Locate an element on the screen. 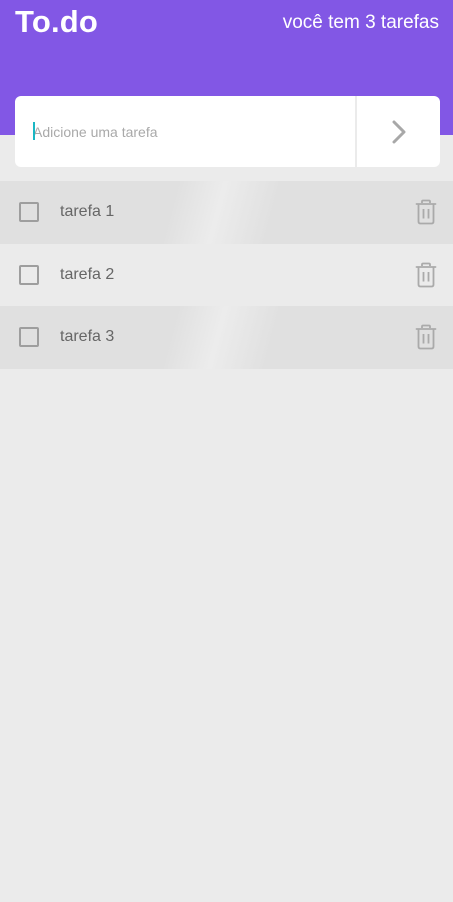  app-logo: To.do is located at coordinates (57, 21).